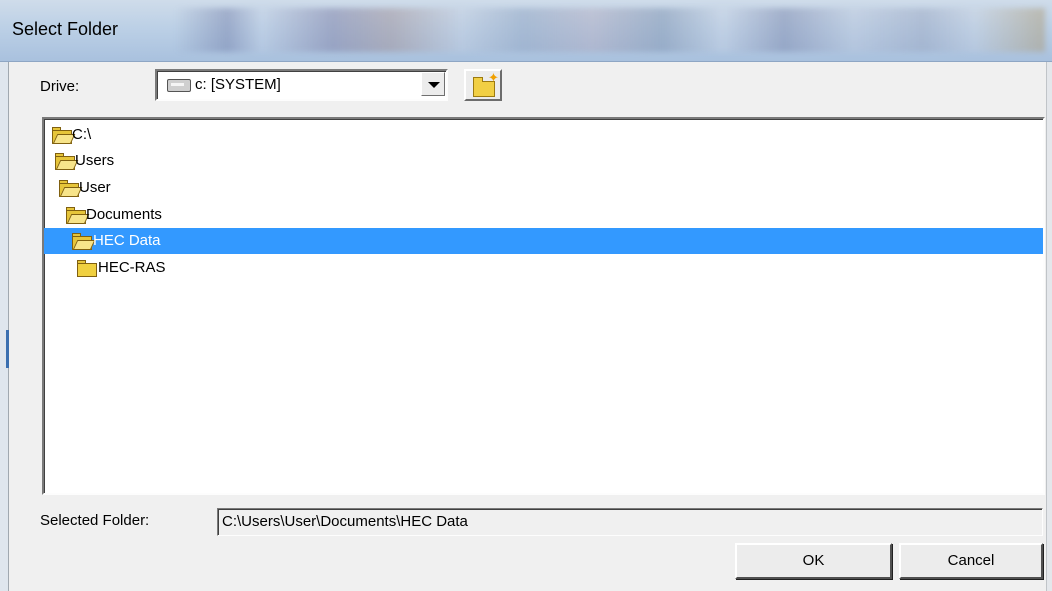 Image resolution: width=1052 pixels, height=591 pixels. What do you see at coordinates (60, 86) in the screenshot?
I see `drive-label: Drive:` at bounding box center [60, 86].